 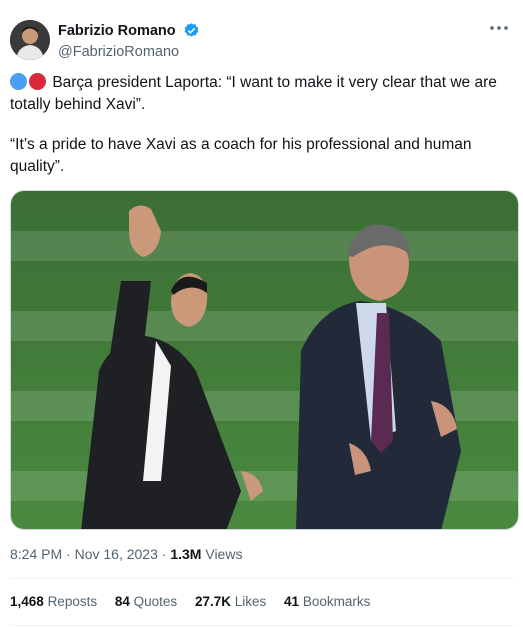 I want to click on avatar, so click(x=30, y=40).